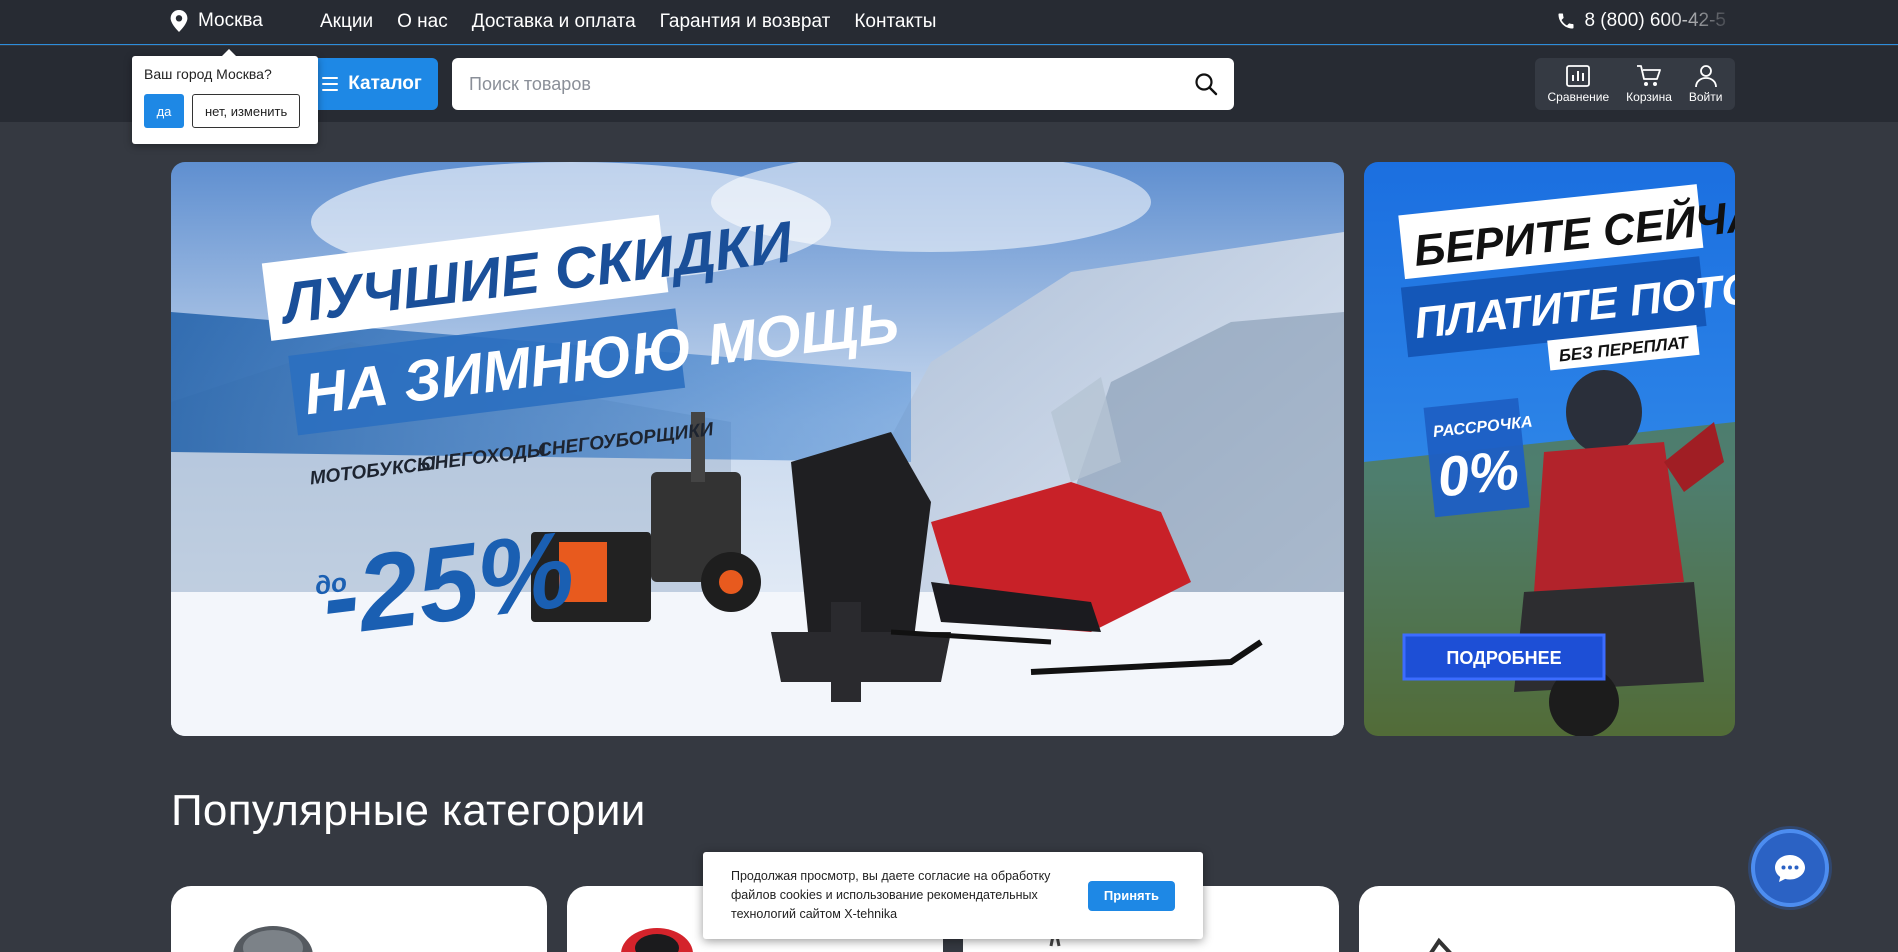 This screenshot has width=1898, height=952. What do you see at coordinates (1649, 75) in the screenshot?
I see `cart-icon` at bounding box center [1649, 75].